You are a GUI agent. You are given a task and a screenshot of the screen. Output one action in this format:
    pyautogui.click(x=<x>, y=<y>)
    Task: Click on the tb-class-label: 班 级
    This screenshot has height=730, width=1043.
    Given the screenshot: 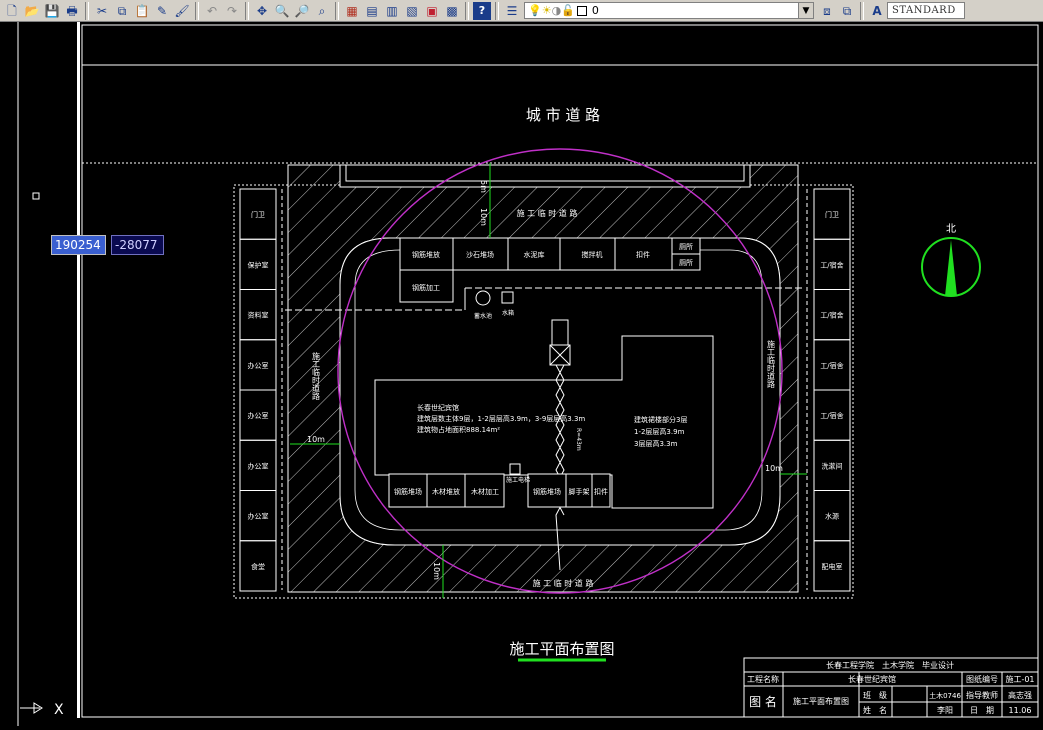 What is the action you would take?
    pyautogui.click(x=875, y=695)
    